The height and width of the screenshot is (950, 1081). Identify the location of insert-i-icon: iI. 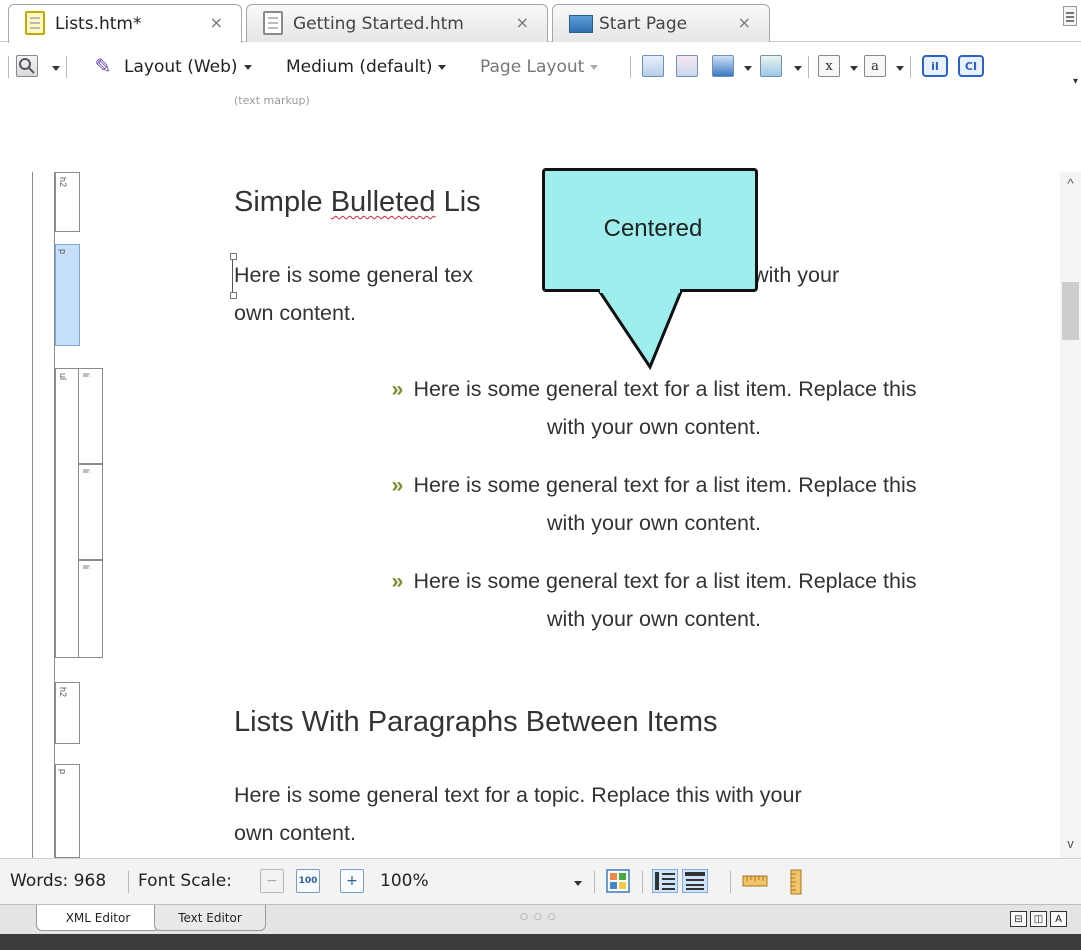
(935, 66).